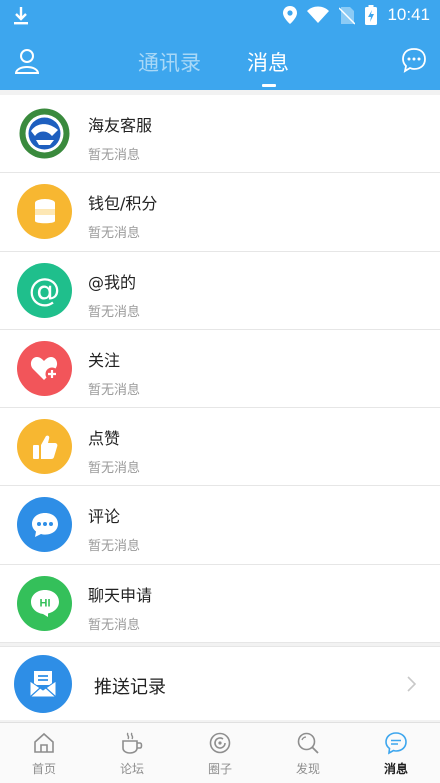  I want to click on message-title: 钱包/积分, so click(123, 204).